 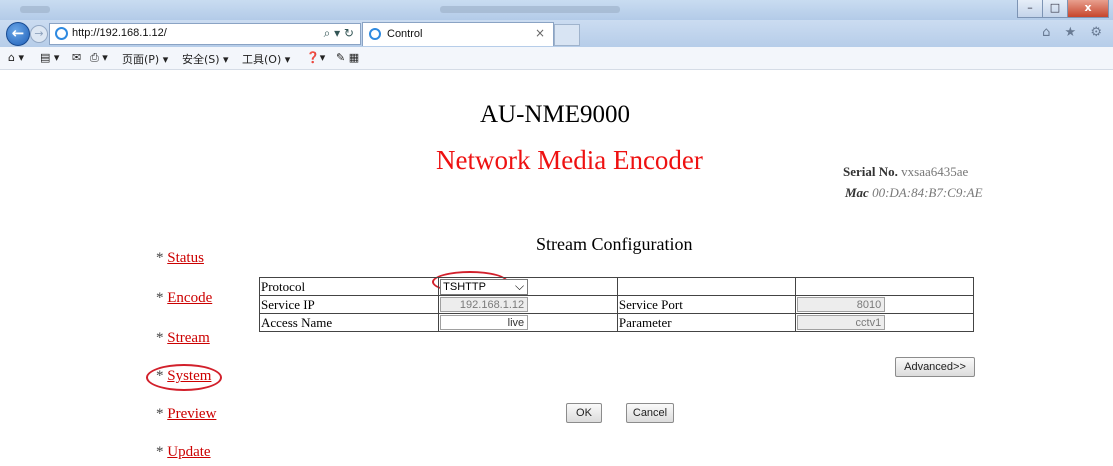 I want to click on quick-access-toolbar, so click(x=35, y=9).